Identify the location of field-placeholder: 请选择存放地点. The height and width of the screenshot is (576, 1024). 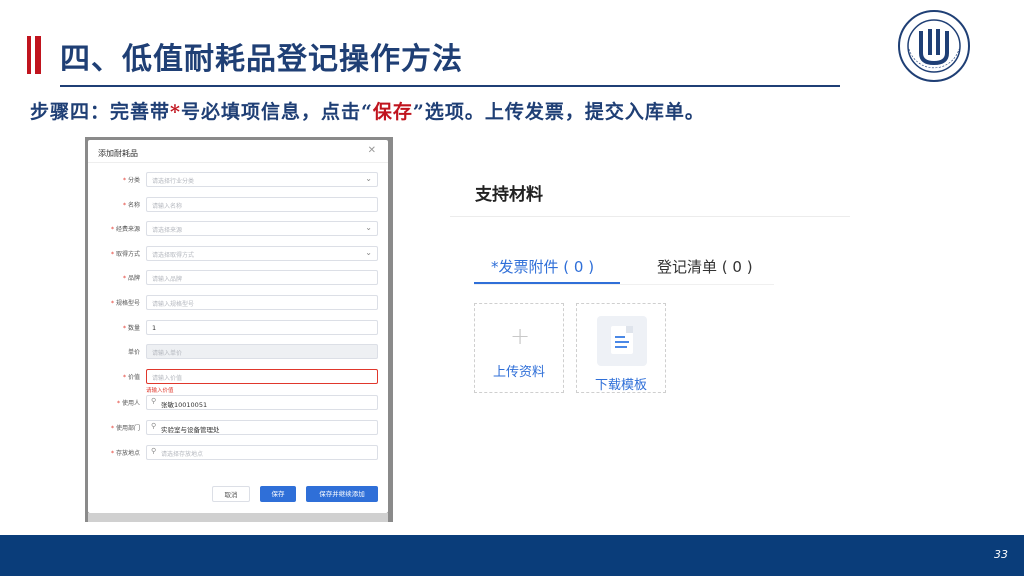
(182, 454).